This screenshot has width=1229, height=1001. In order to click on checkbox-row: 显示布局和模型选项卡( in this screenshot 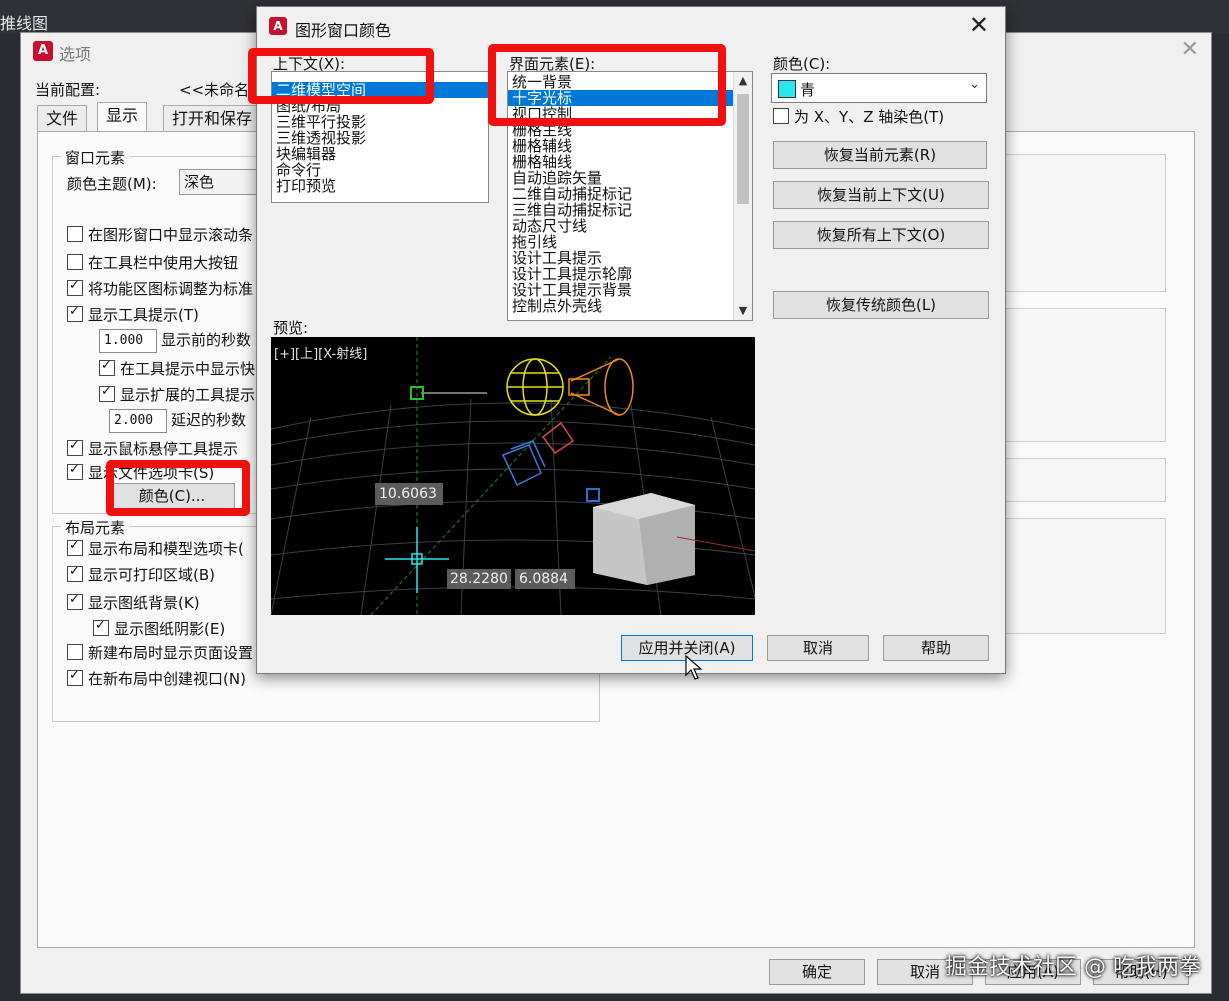, I will do `click(155, 548)`.